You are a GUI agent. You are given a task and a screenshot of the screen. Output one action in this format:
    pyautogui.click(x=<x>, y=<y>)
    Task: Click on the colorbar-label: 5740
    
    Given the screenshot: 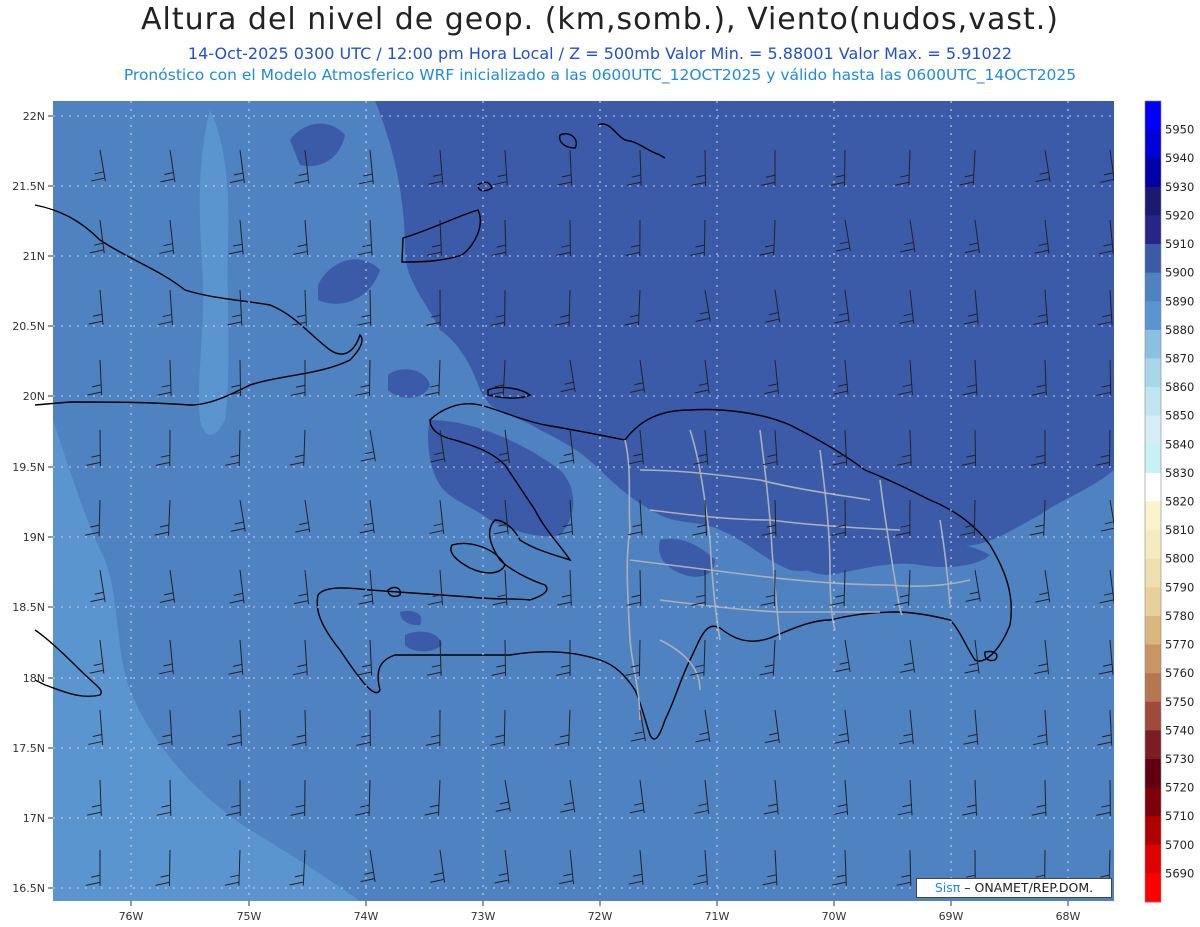 What is the action you would take?
    pyautogui.click(x=1179, y=730)
    